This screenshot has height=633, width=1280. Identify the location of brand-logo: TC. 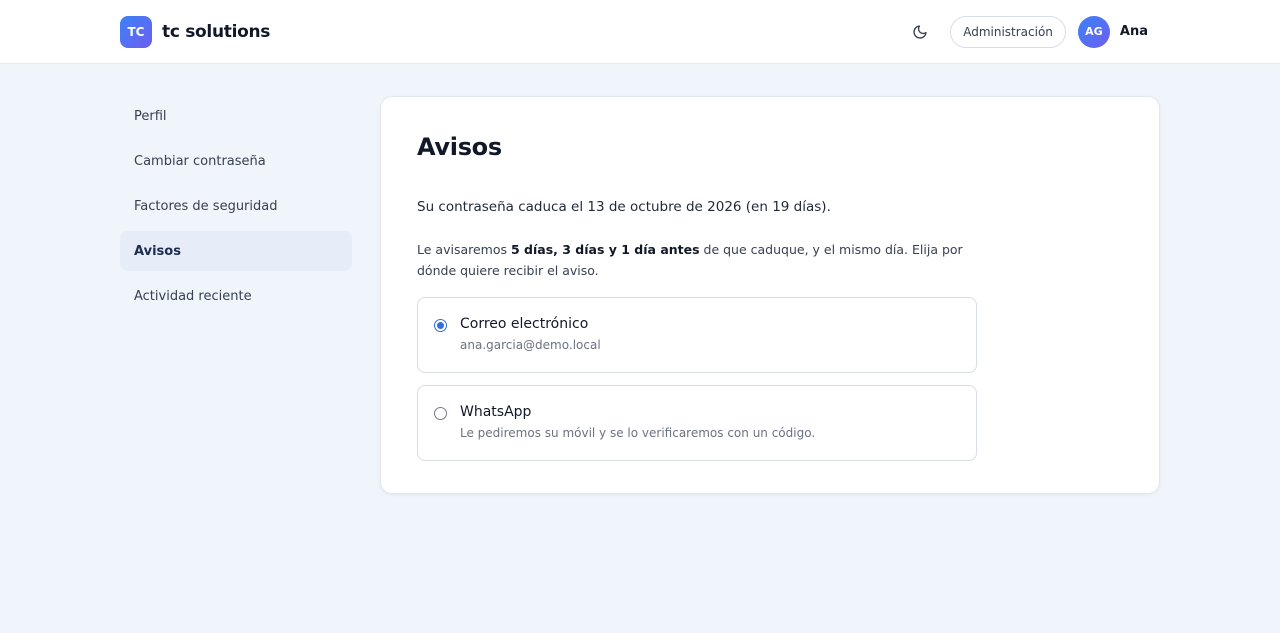
(136, 31).